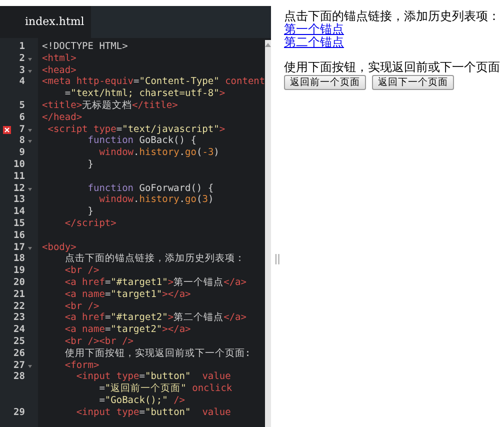  I want to click on code-line: <a name="target2"></a>, so click(127, 330).